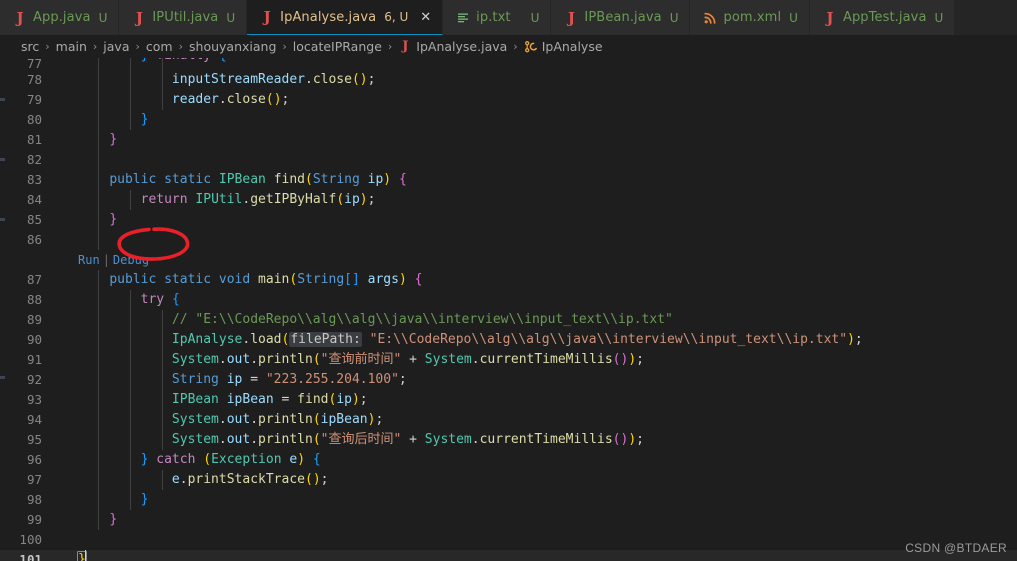  What do you see at coordinates (396, 17) in the screenshot?
I see `editor-tab-badge: 6, U` at bounding box center [396, 17].